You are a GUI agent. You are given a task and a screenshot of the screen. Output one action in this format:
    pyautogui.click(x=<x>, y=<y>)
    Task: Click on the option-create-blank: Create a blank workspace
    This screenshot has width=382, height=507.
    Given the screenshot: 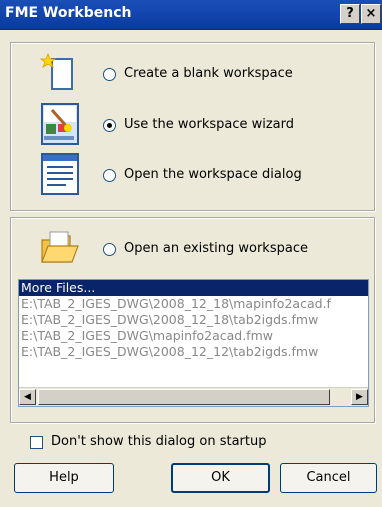 What is the action you would take?
    pyautogui.click(x=180, y=73)
    